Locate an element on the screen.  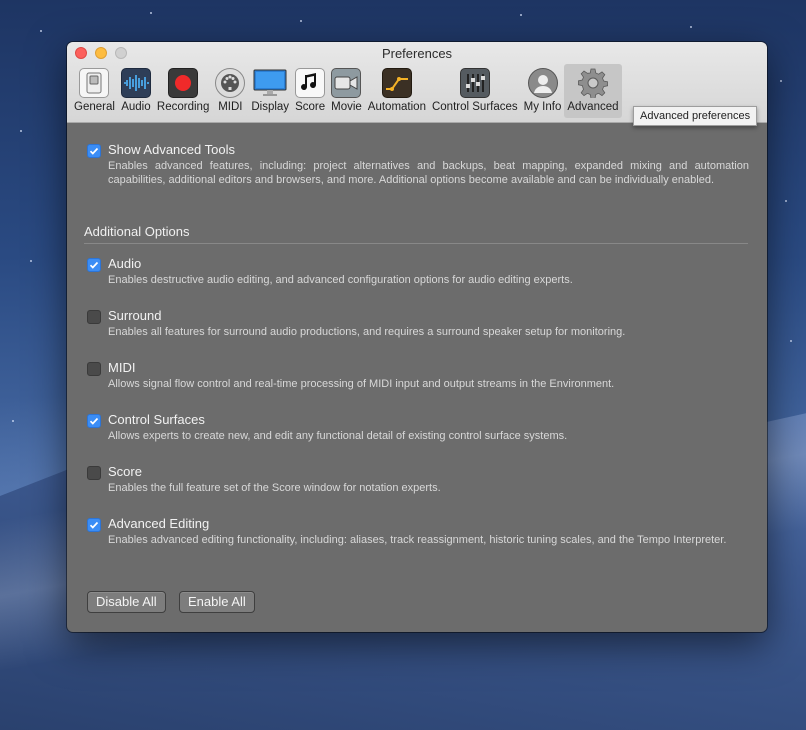
tab-movie: Movie is located at coordinates (346, 91).